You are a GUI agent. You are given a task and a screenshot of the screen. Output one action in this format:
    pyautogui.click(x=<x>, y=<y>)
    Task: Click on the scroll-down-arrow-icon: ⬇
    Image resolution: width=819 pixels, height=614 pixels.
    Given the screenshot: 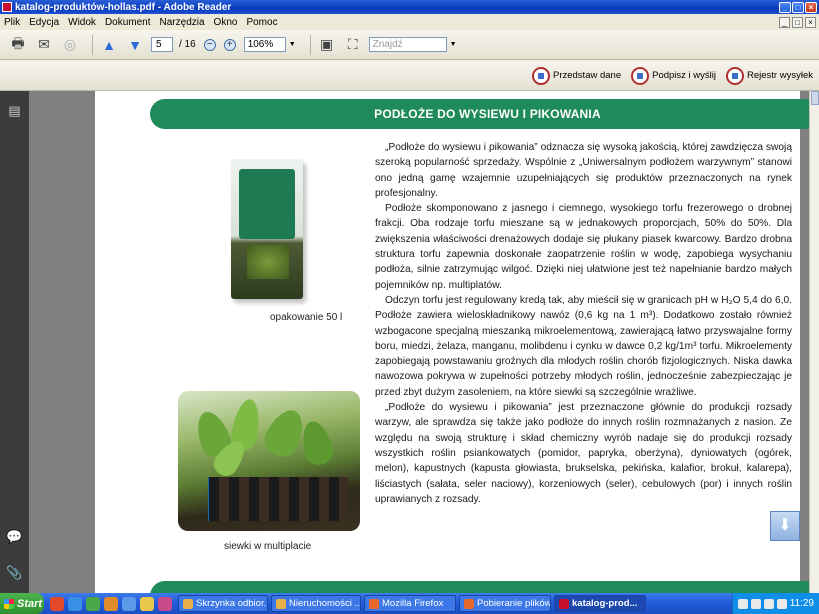 What is the action you would take?
    pyautogui.click(x=785, y=526)
    